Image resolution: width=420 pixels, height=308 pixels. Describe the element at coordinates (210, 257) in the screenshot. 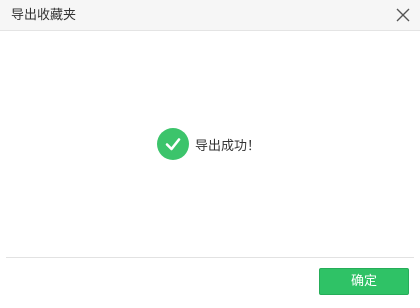

I see `footer-divider` at that location.